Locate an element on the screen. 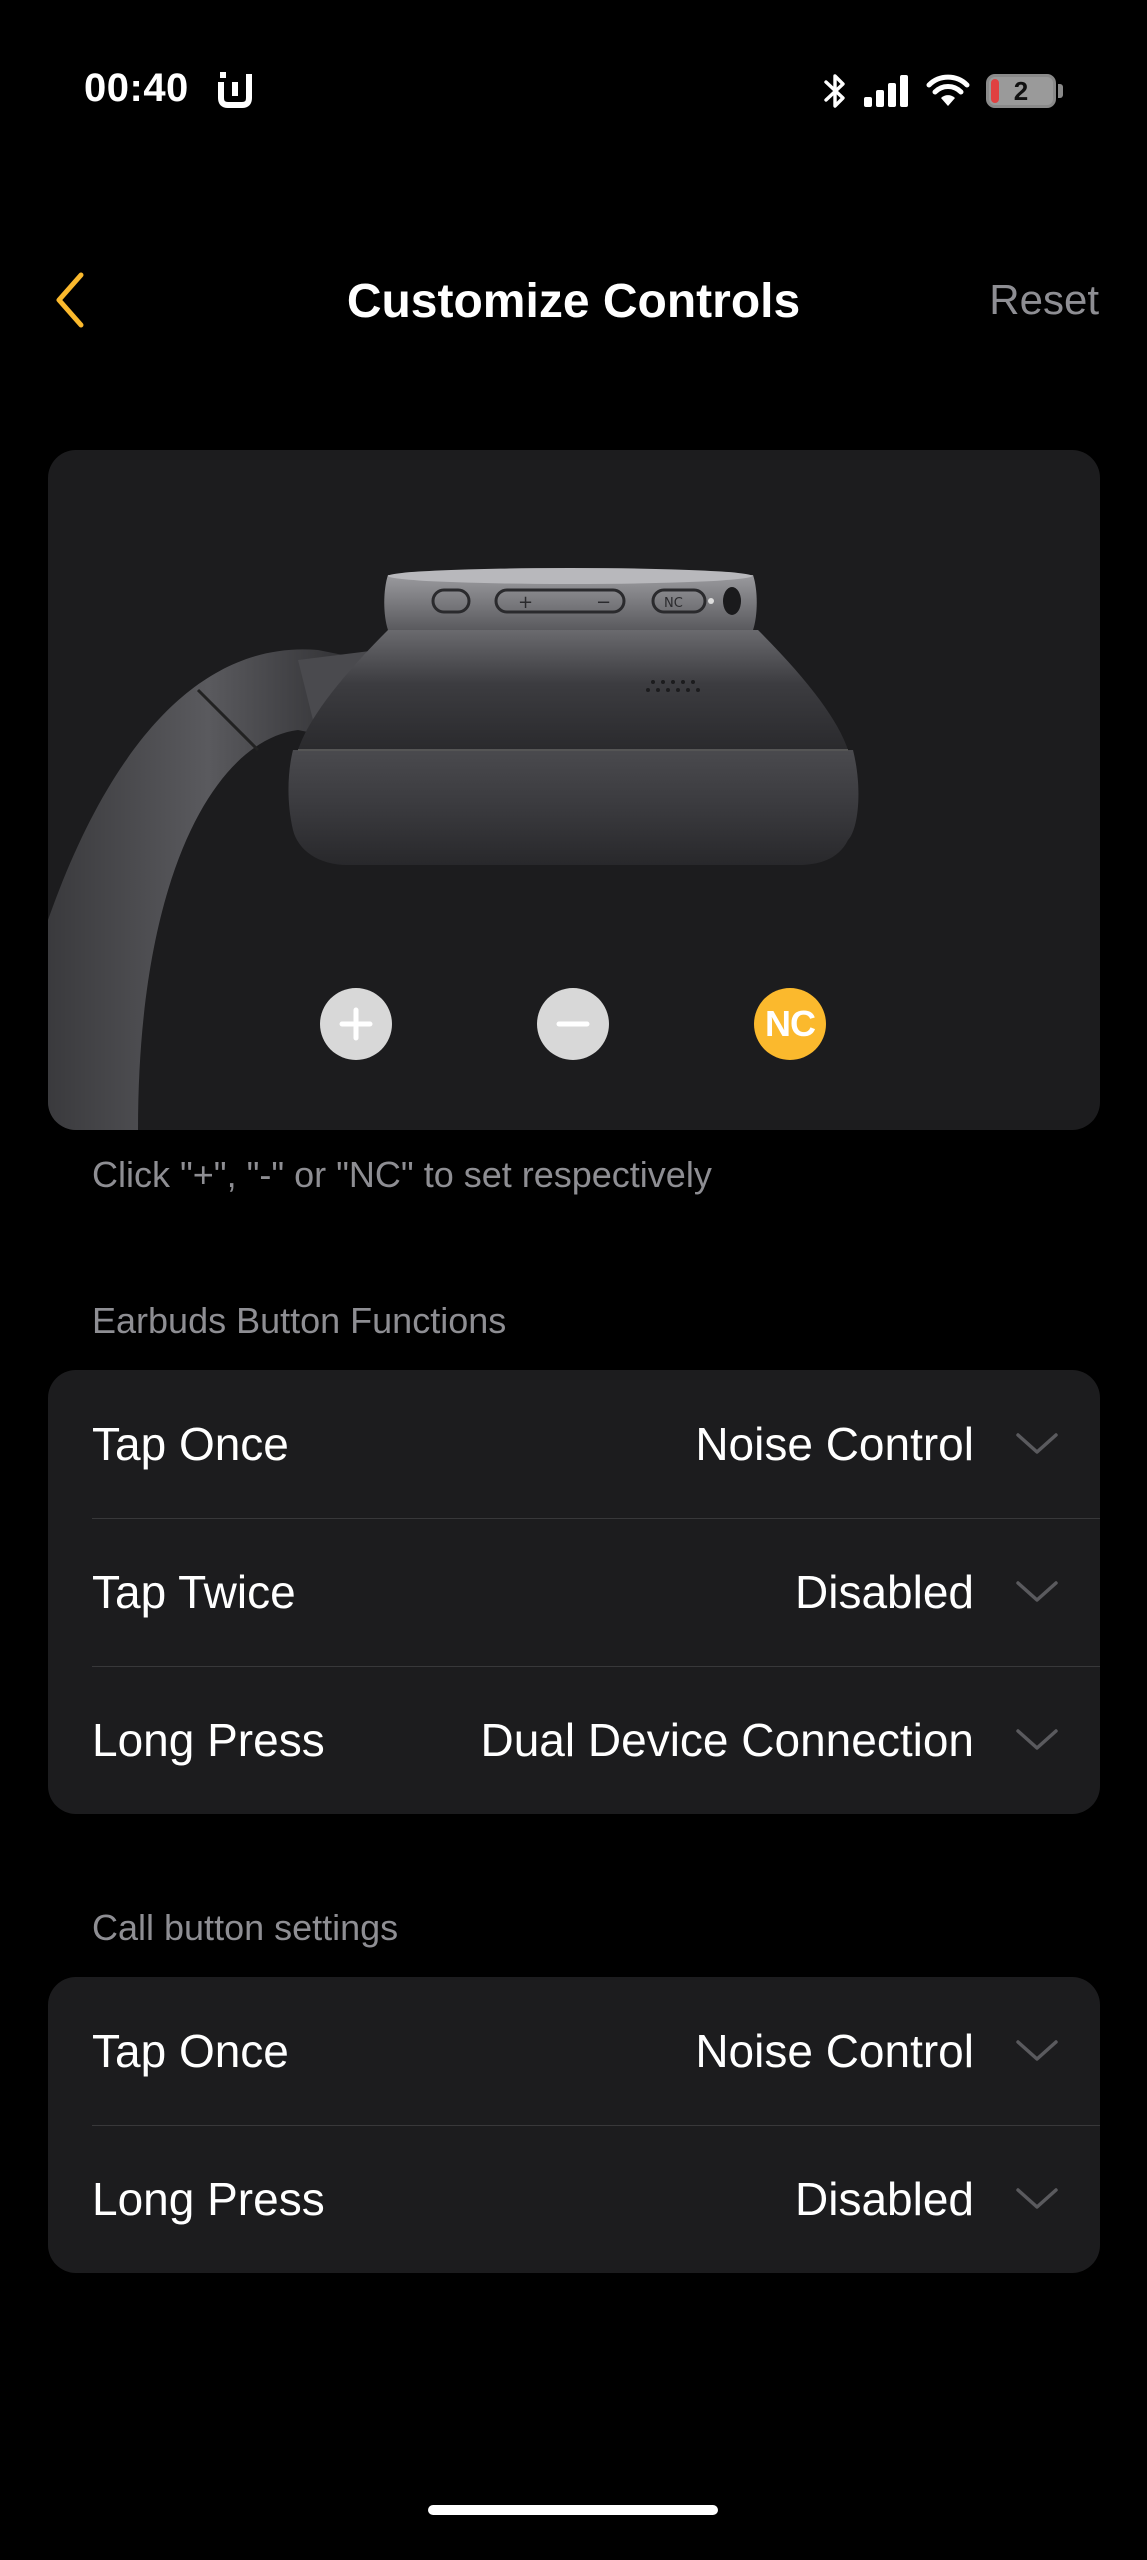 This screenshot has height=2560, width=1147. battery-nub is located at coordinates (1060, 91).